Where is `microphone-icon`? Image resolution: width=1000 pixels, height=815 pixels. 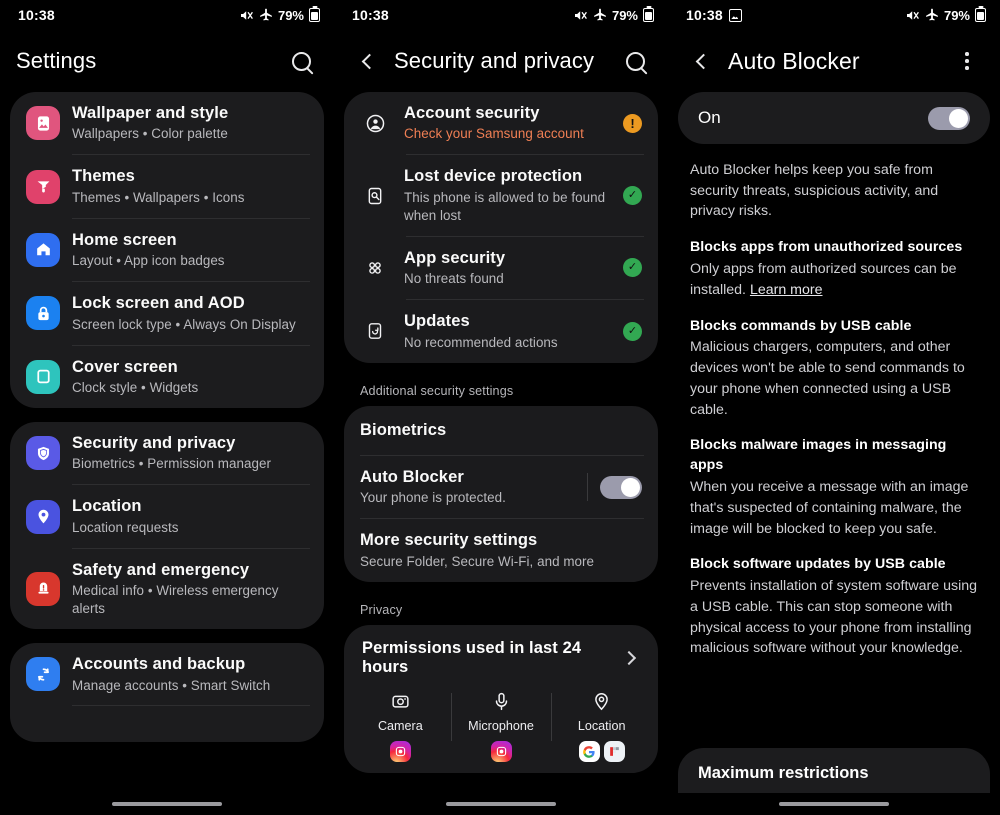
microphone-icon is located at coordinates (501, 702).